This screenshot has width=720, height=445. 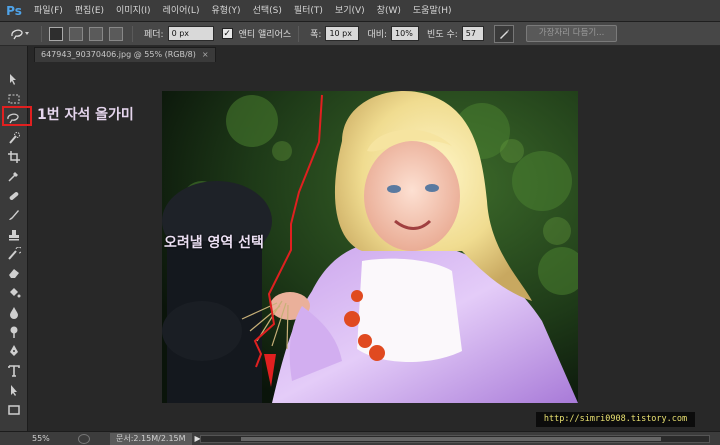 What do you see at coordinates (14, 272) in the screenshot?
I see `eraser-tool-icon` at bounding box center [14, 272].